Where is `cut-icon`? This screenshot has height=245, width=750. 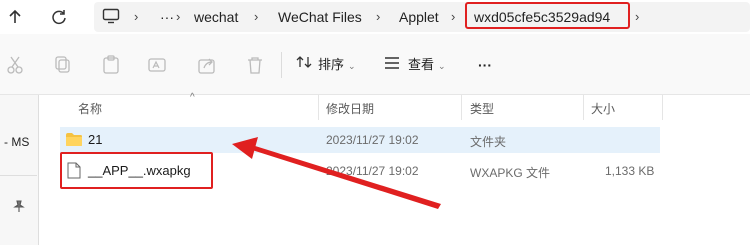
cut-icon is located at coordinates (15, 65).